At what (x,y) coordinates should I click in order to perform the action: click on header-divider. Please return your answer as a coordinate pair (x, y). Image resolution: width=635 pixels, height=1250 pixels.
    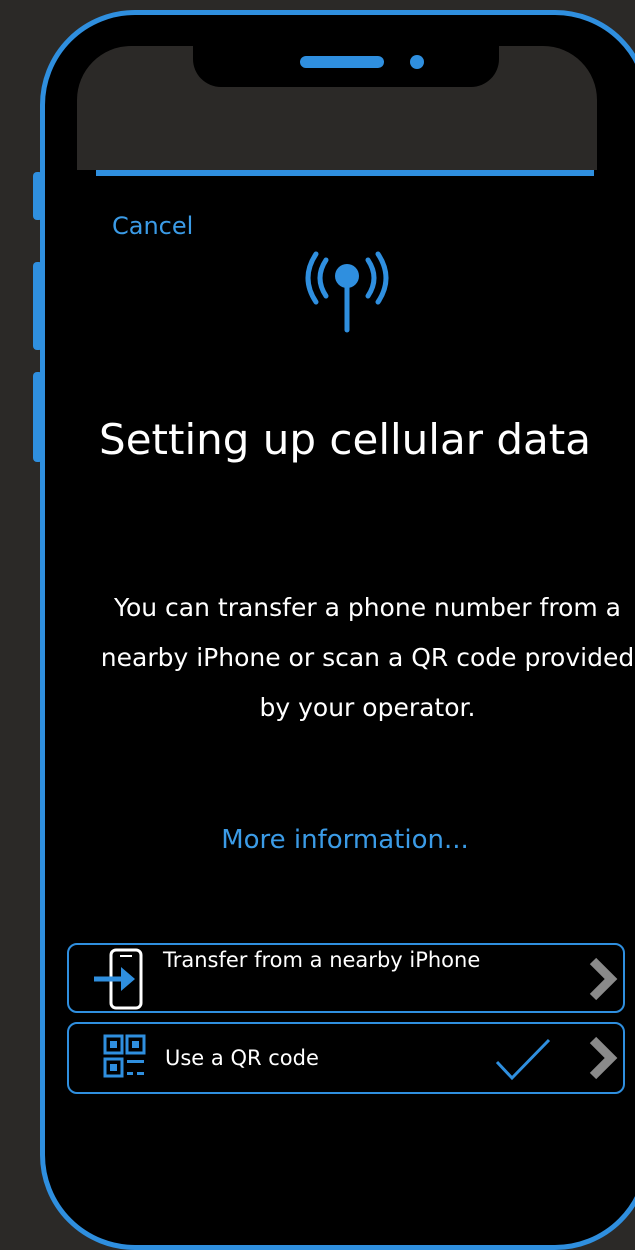
    Looking at the image, I should click on (345, 173).